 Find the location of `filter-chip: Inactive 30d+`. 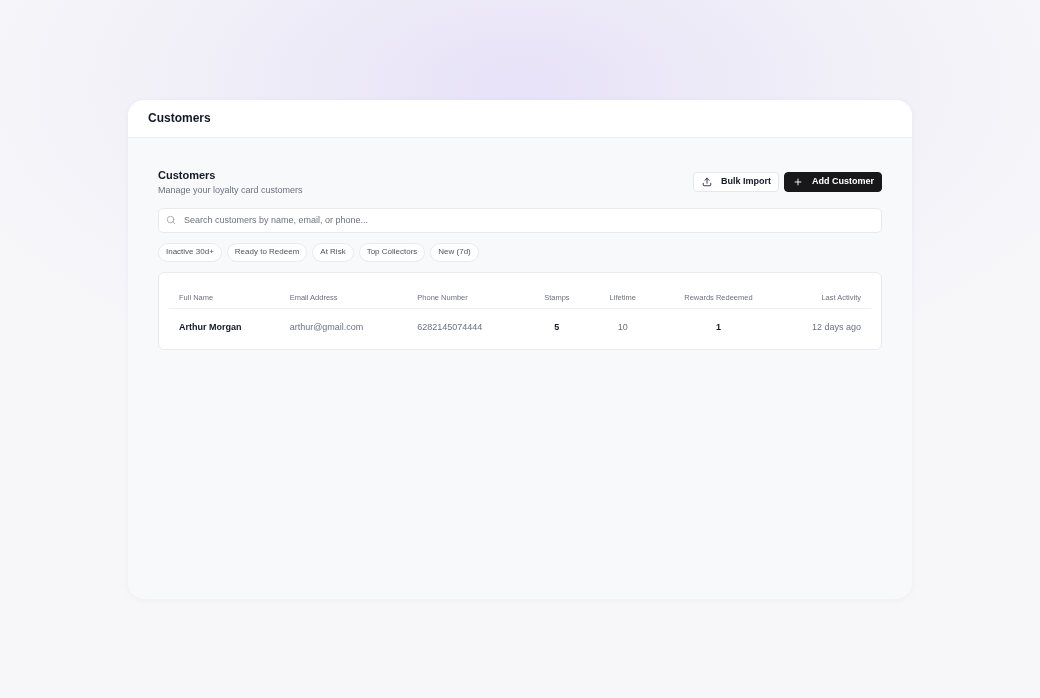

filter-chip: Inactive 30d+ is located at coordinates (190, 252).